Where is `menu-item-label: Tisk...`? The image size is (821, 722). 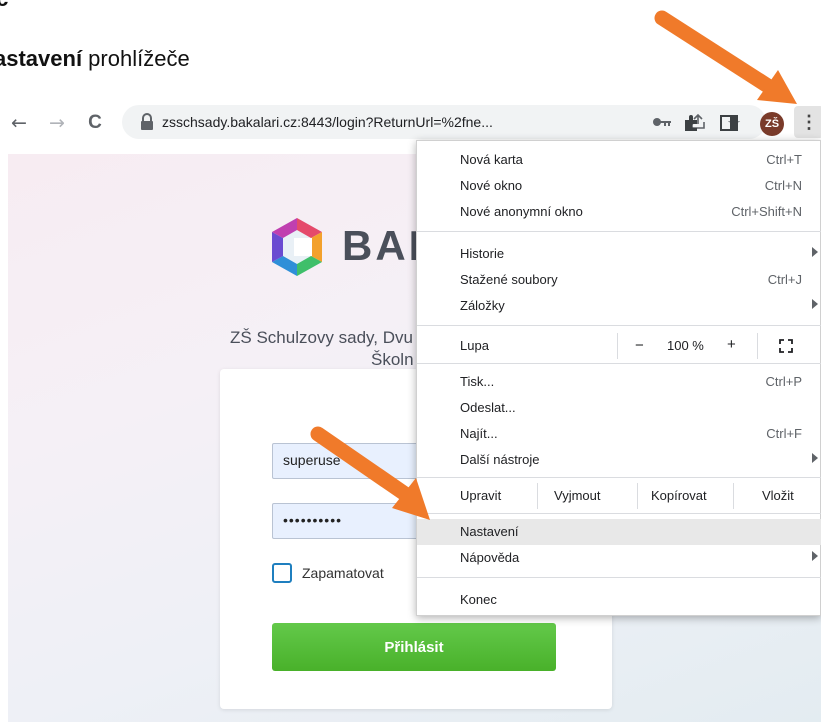
menu-item-label: Tisk... is located at coordinates (477, 381).